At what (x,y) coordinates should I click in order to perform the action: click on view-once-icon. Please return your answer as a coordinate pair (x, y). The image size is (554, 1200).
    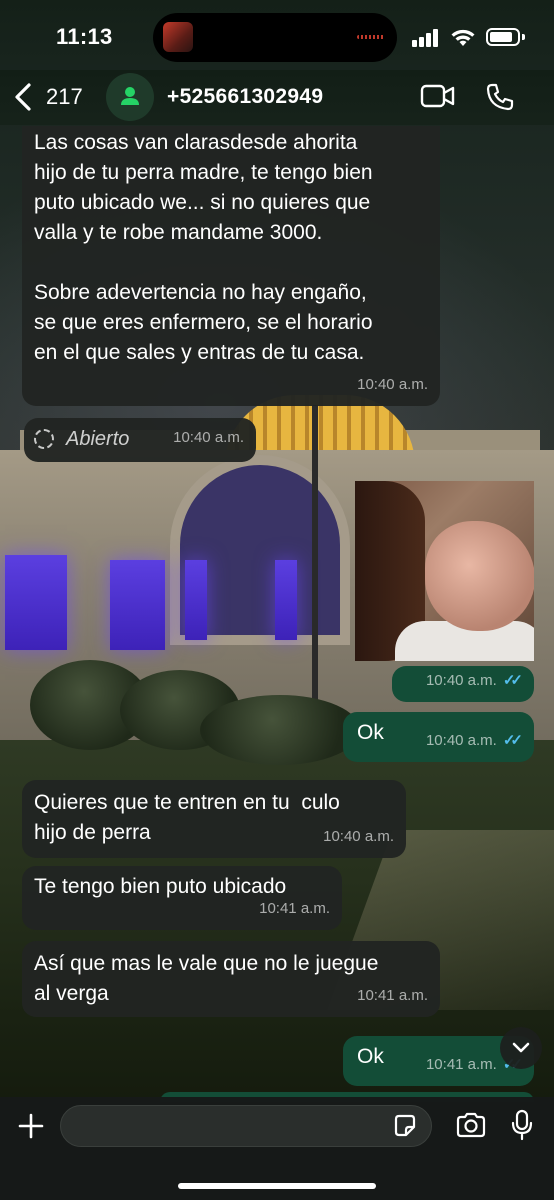
    Looking at the image, I should click on (44, 439).